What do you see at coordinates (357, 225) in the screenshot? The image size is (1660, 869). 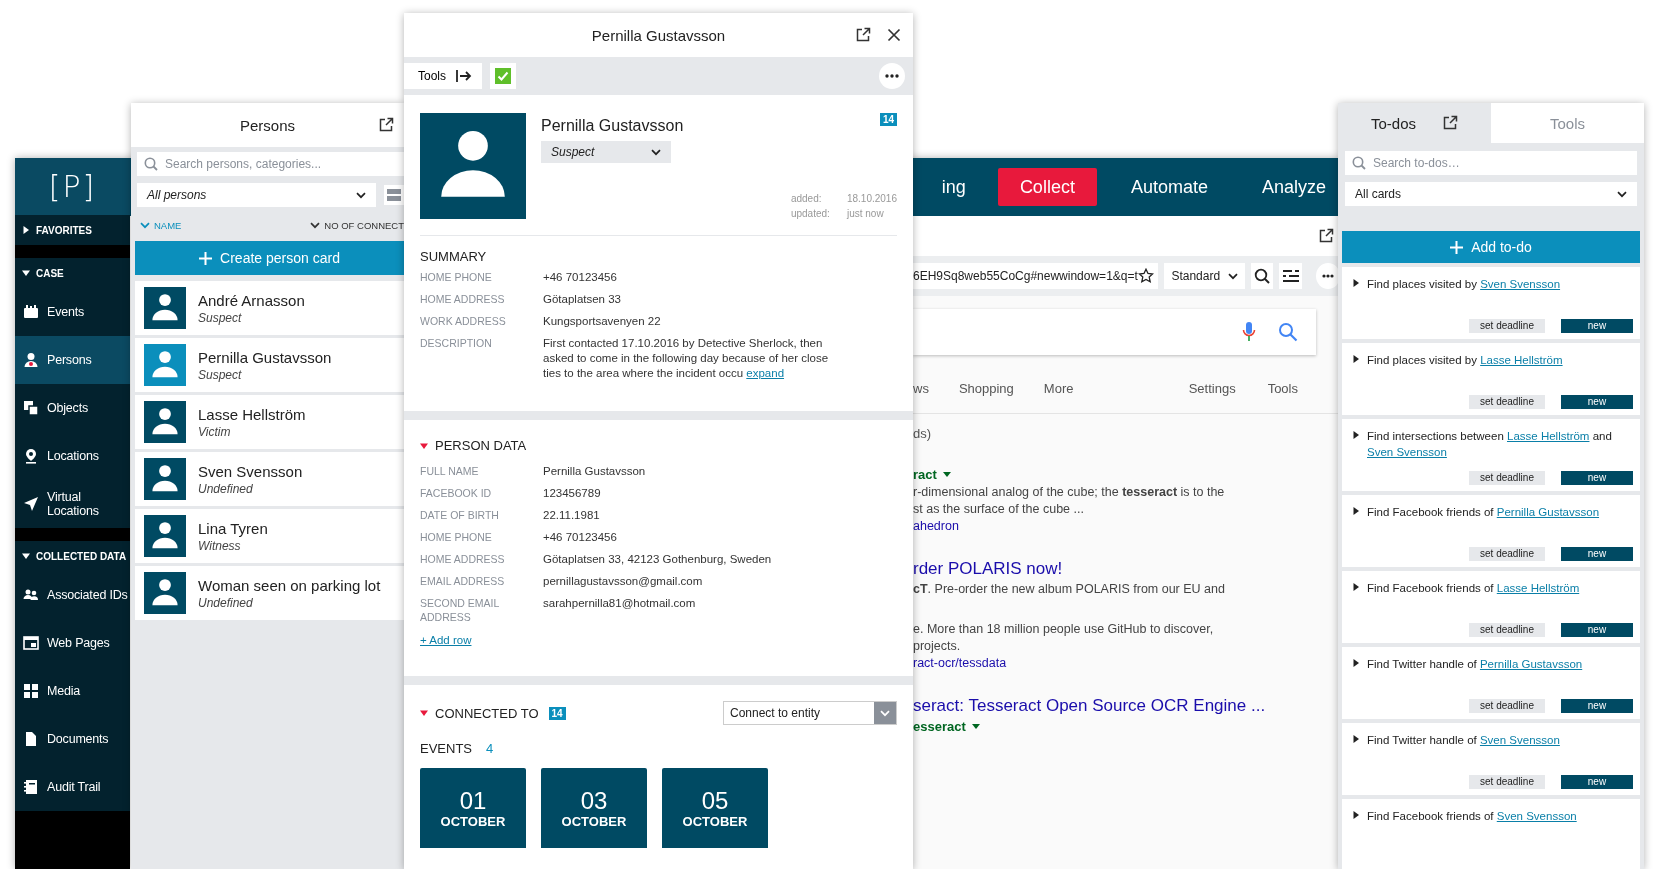 I see `sort-toggle: NO OF CONNECT` at bounding box center [357, 225].